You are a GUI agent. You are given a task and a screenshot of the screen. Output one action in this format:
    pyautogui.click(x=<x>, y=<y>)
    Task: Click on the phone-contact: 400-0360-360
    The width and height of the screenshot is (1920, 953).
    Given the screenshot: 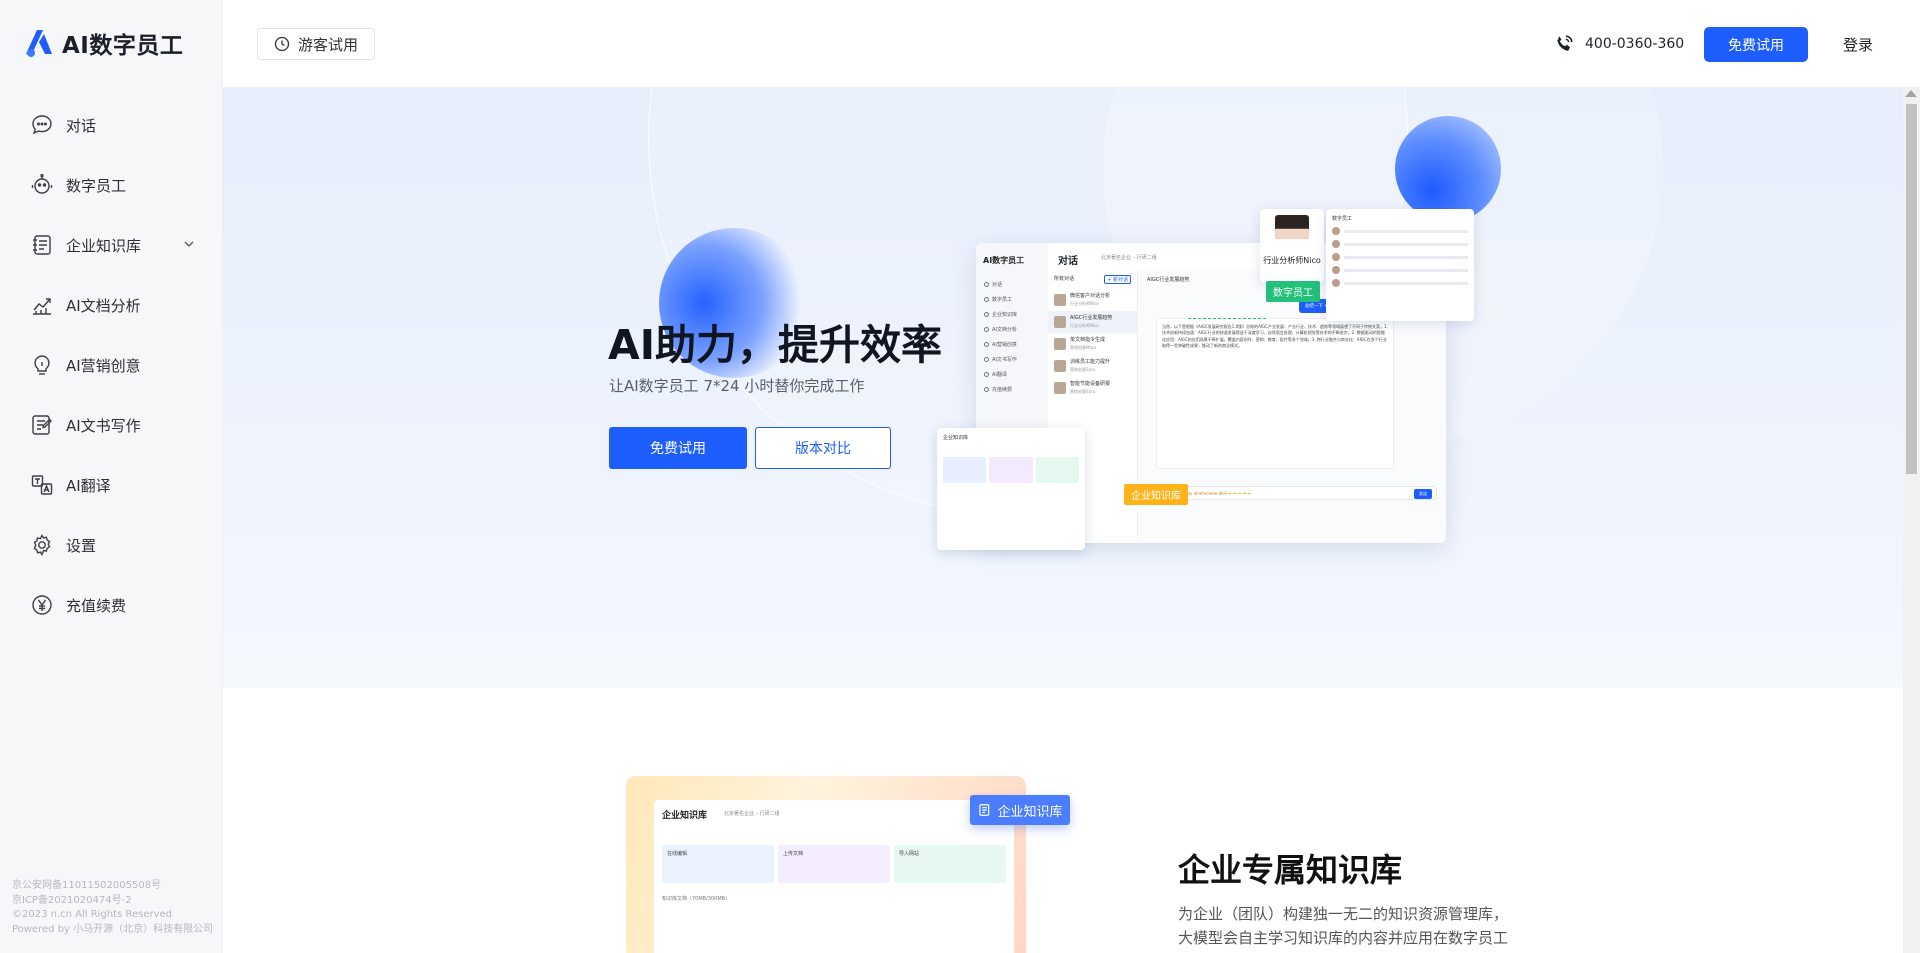 What is the action you would take?
    pyautogui.click(x=1618, y=44)
    